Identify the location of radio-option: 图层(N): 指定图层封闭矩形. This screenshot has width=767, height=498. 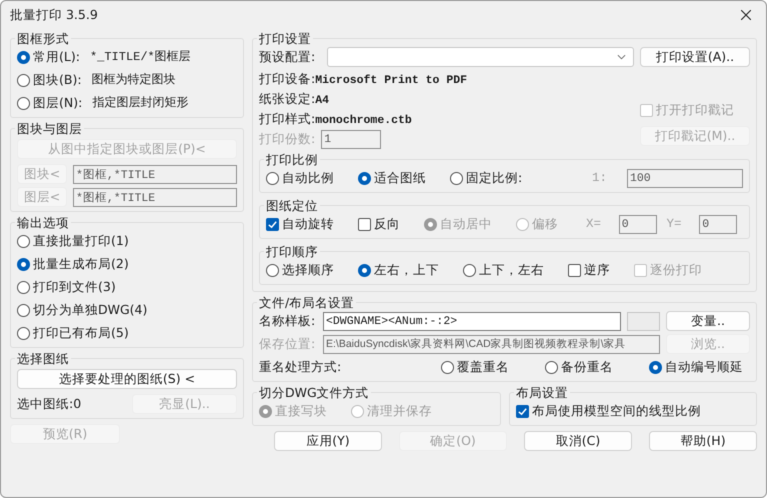
(127, 103).